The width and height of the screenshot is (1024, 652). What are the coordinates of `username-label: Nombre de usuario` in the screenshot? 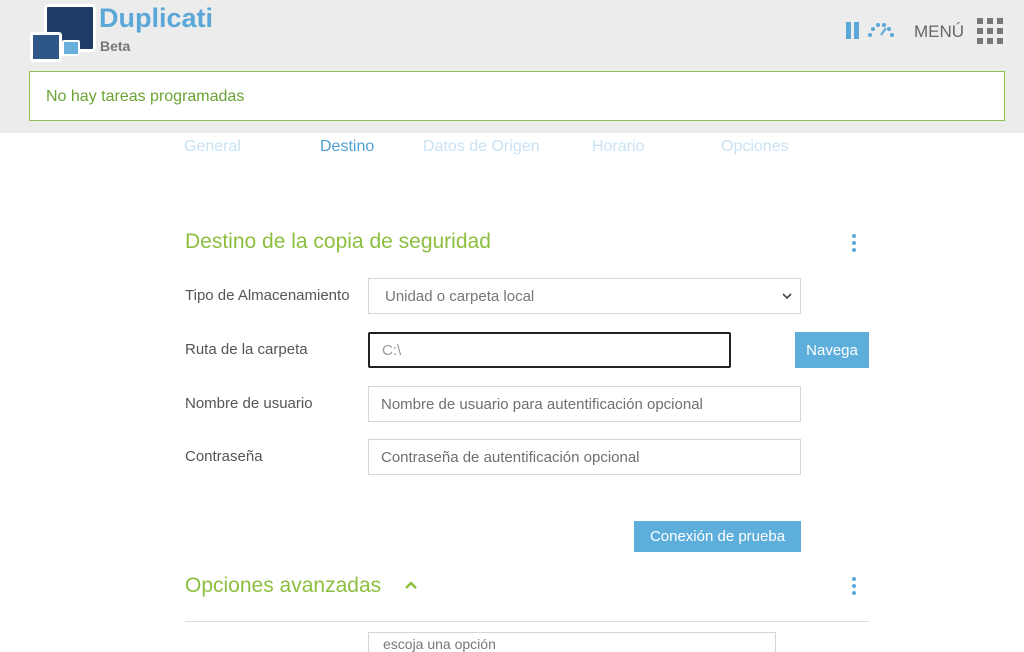 It's located at (249, 403).